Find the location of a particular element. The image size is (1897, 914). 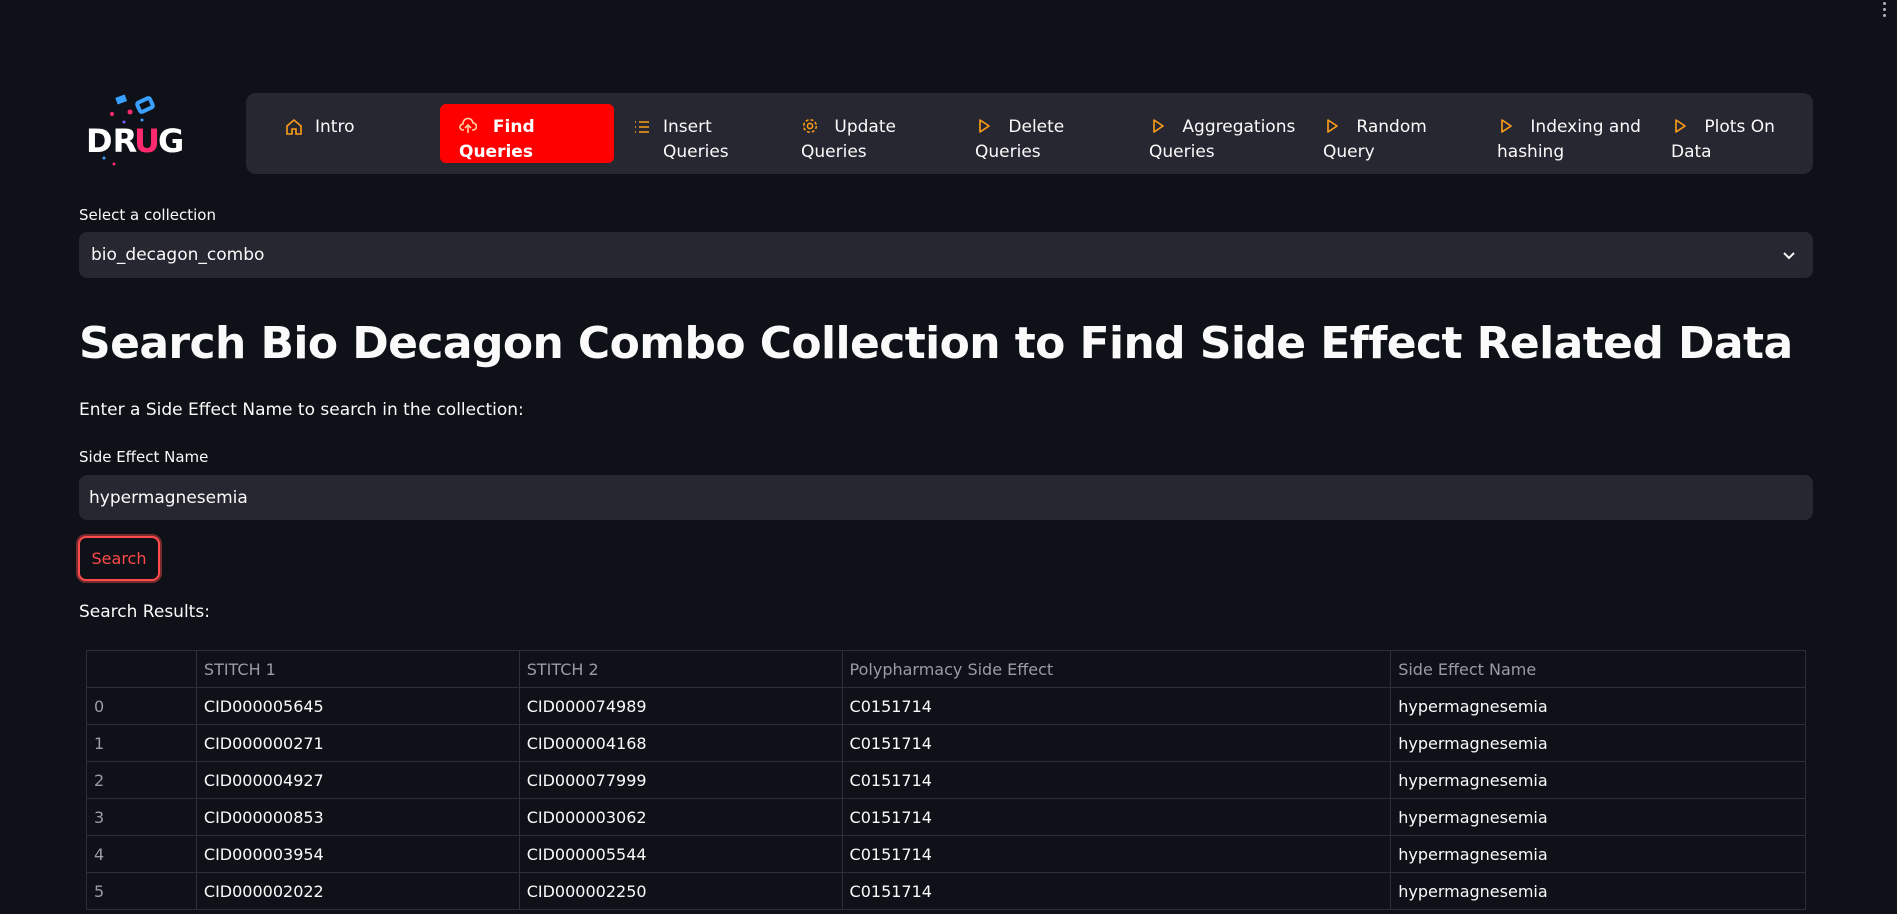

nav-item-insert-queries: Insert Queries is located at coordinates (701, 133).